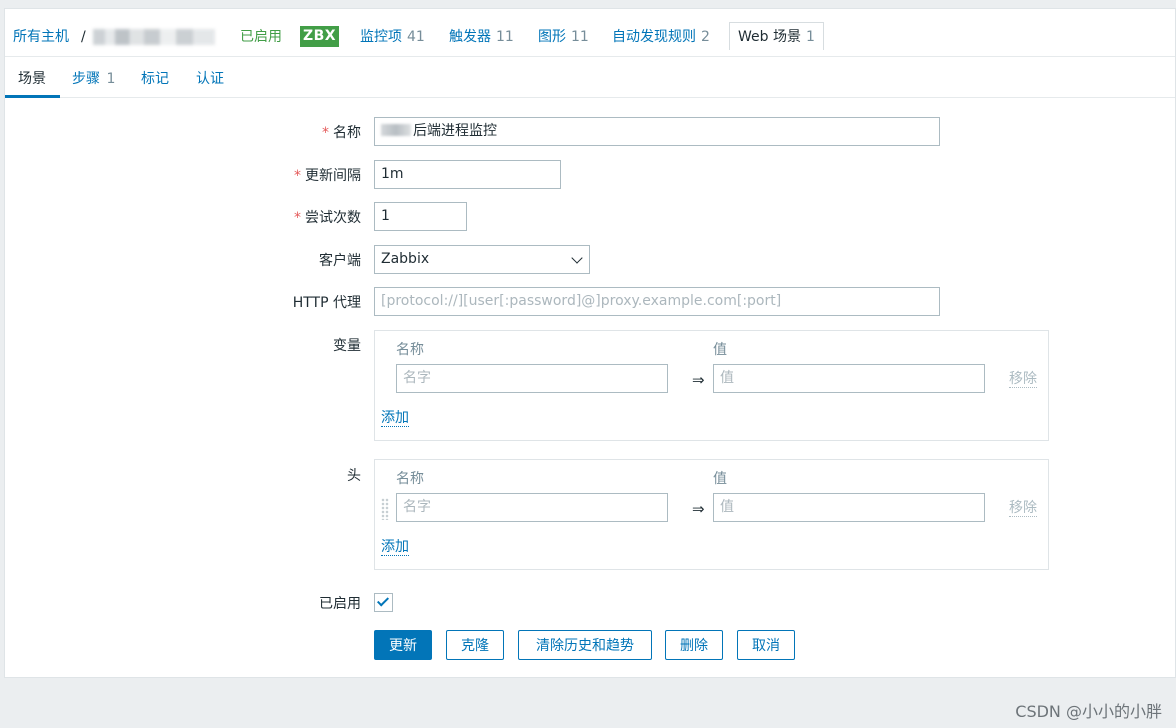 The image size is (1176, 728). Describe the element at coordinates (32, 96) in the screenshot. I see `active-tab-indicator` at that location.